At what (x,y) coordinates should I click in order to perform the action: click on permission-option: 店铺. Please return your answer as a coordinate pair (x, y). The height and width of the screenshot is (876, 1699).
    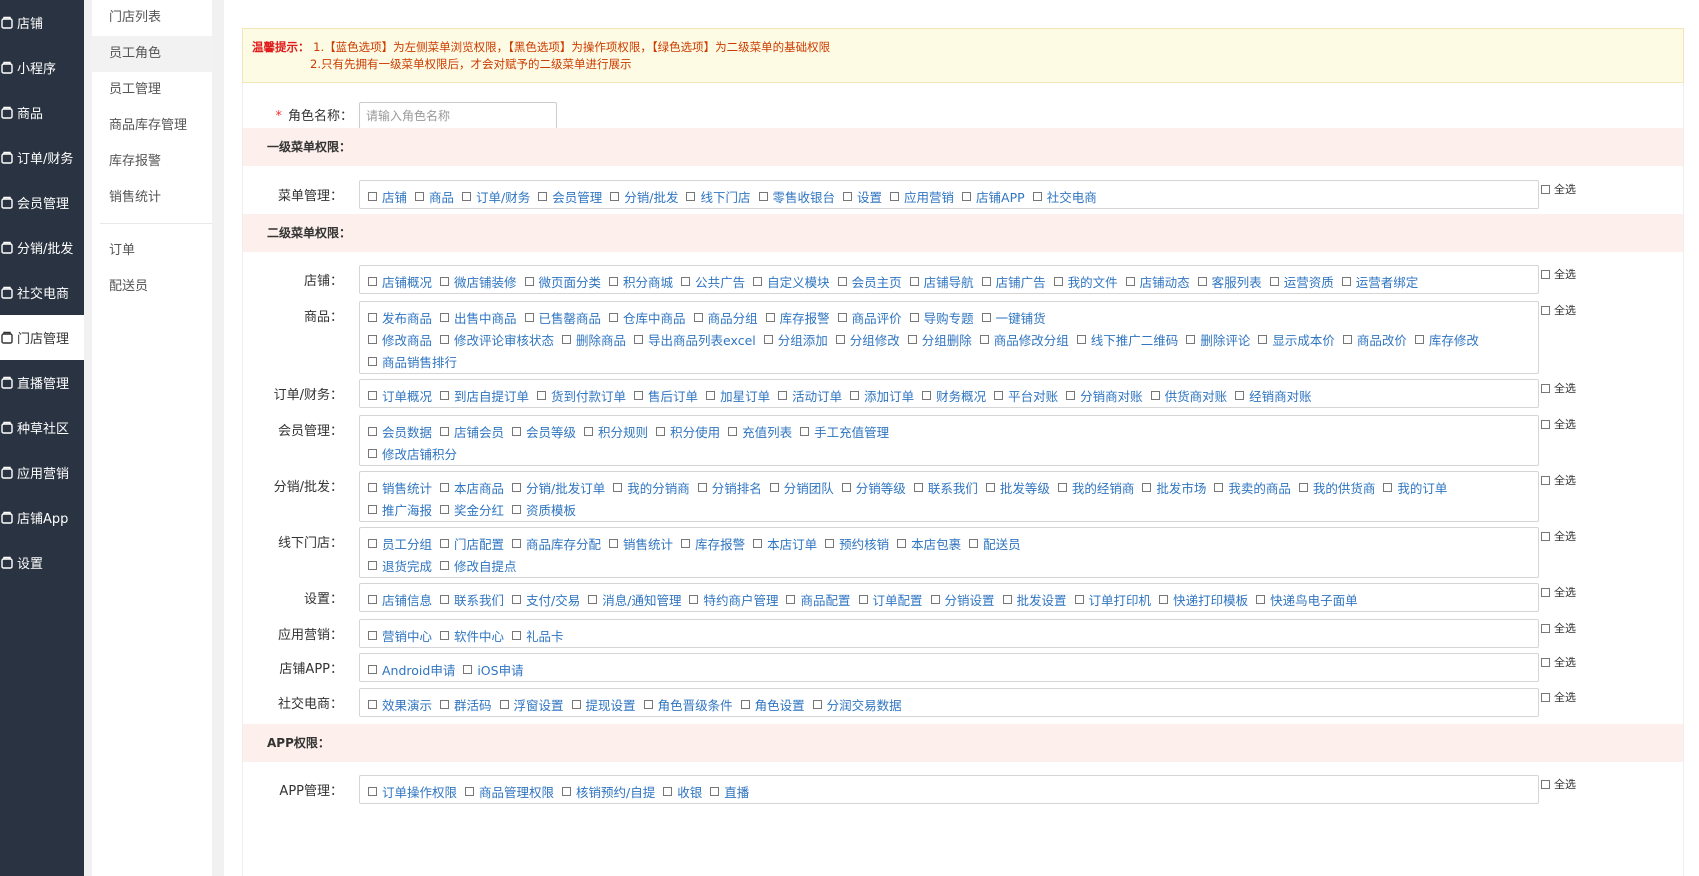
    Looking at the image, I should click on (387, 196).